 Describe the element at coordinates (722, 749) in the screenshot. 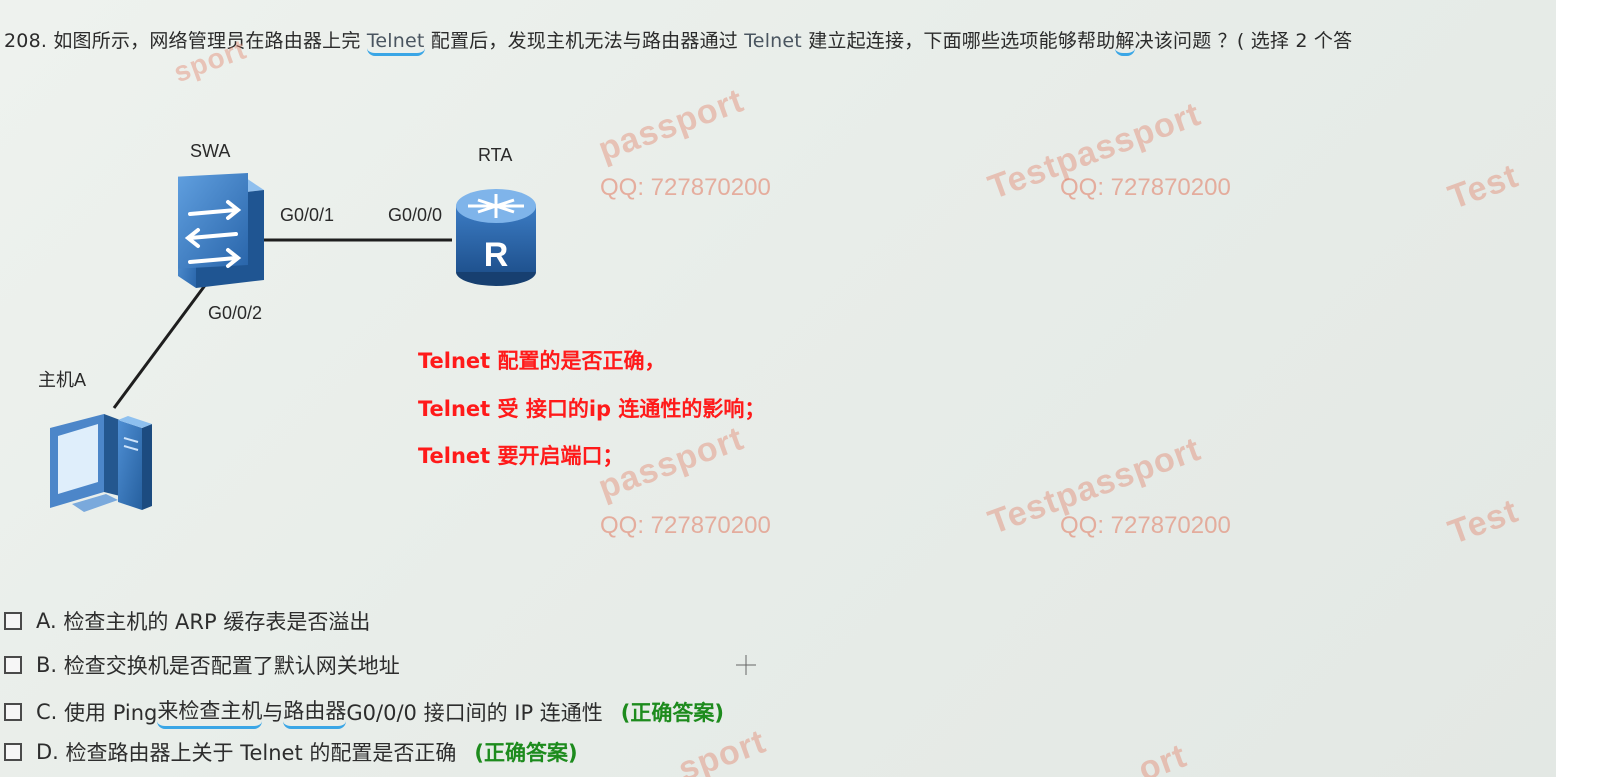

I see `watermark-sport-bottom: sport` at that location.